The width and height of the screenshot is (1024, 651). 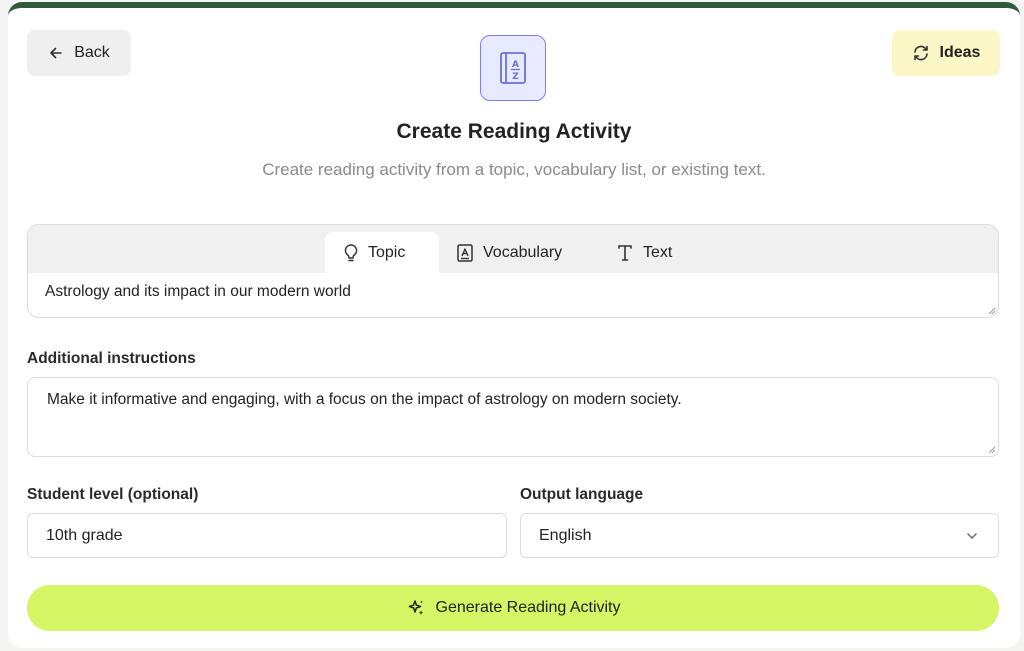 I want to click on back-label: Back, so click(x=92, y=52).